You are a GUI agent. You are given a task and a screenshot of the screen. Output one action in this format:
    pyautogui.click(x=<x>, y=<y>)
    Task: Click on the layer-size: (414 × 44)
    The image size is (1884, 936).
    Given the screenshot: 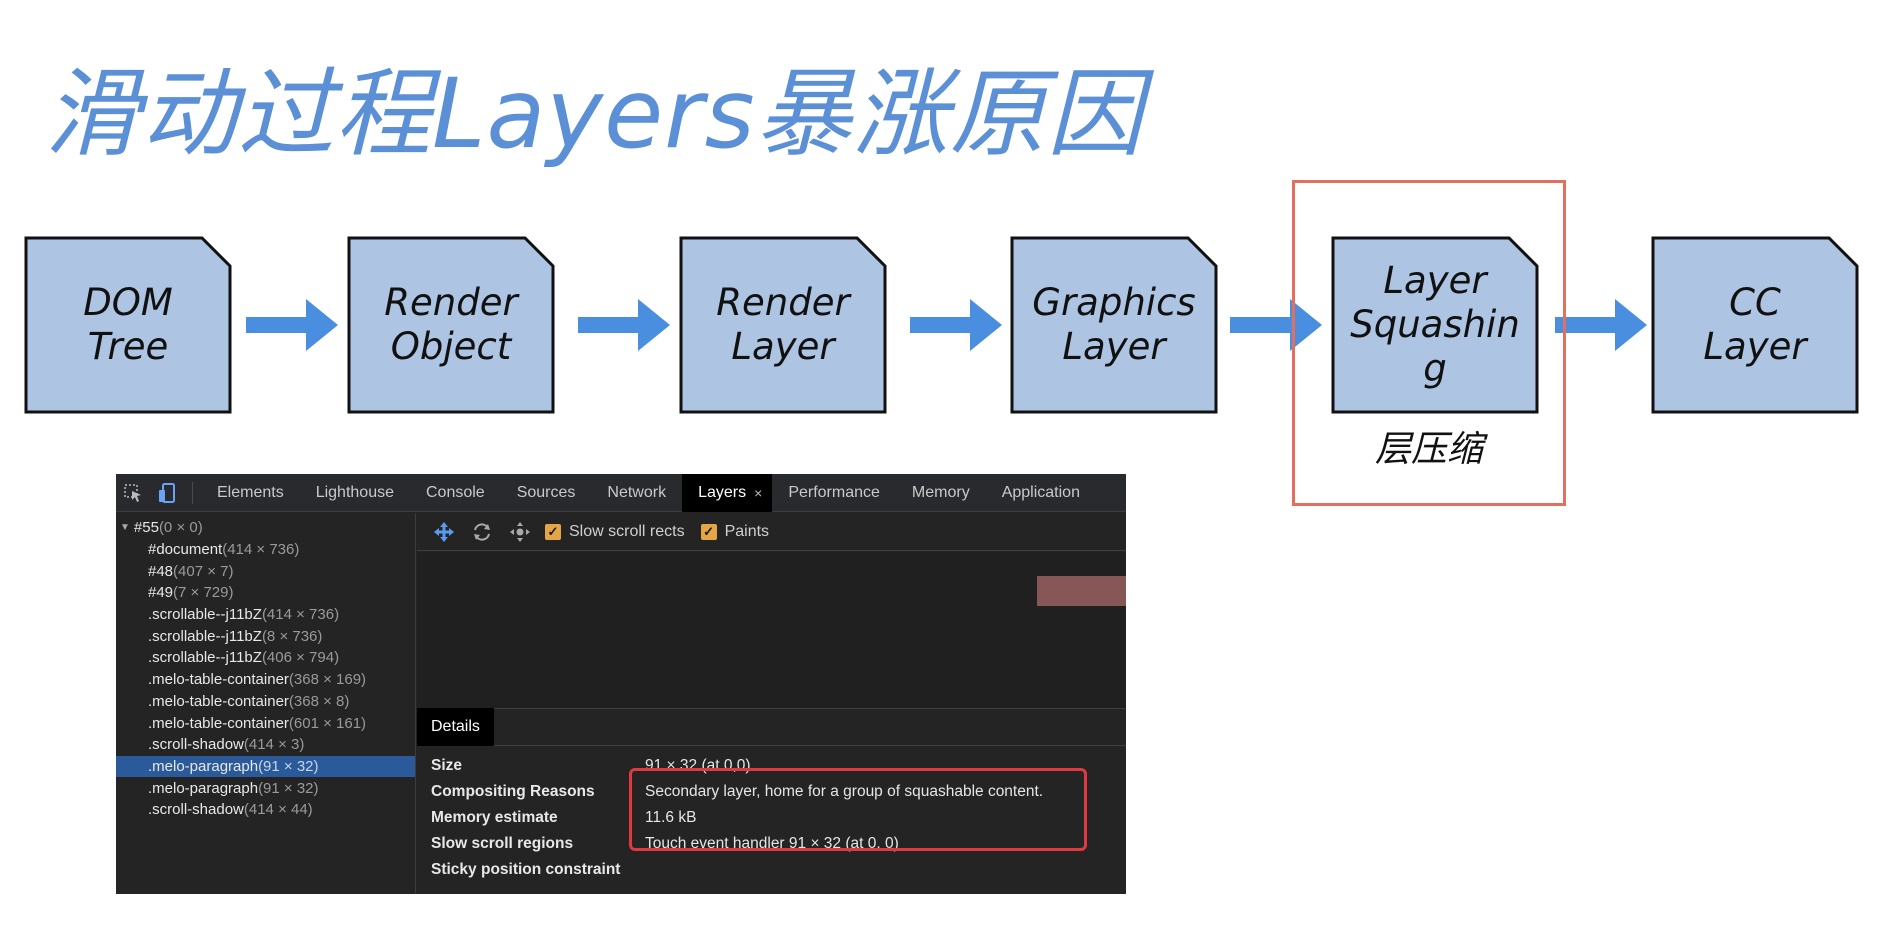 What is the action you would take?
    pyautogui.click(x=278, y=810)
    